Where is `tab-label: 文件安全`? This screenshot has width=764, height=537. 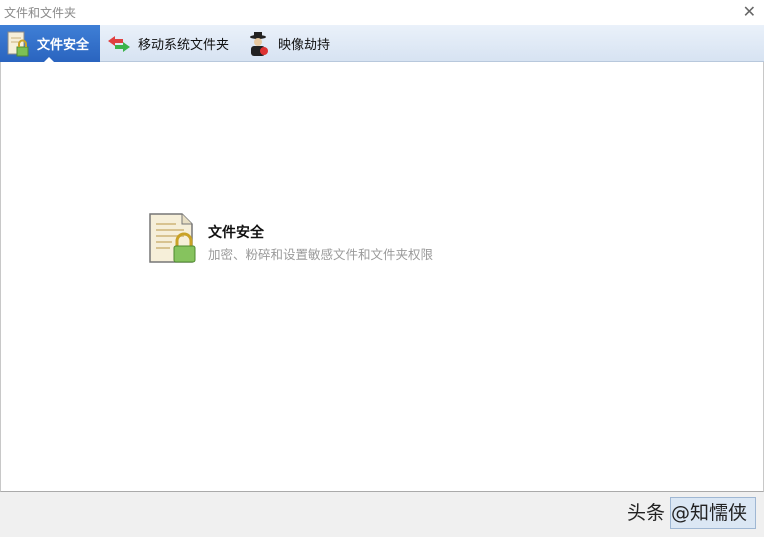 tab-label: 文件安全 is located at coordinates (63, 45).